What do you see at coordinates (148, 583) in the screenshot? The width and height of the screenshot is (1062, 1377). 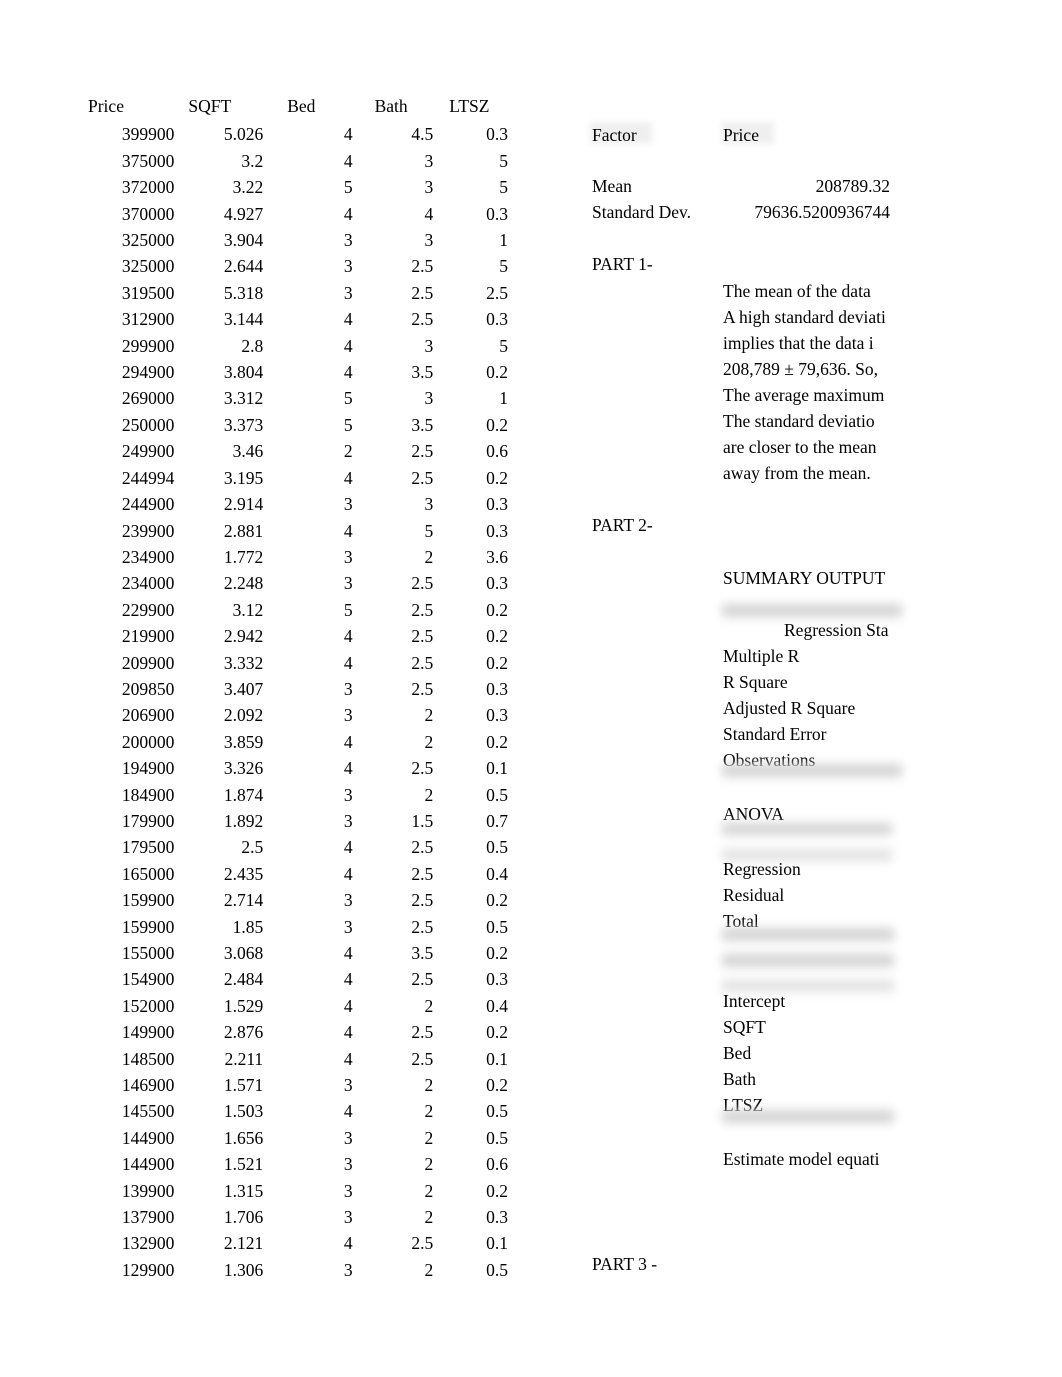 I see `cell-price: 234000` at bounding box center [148, 583].